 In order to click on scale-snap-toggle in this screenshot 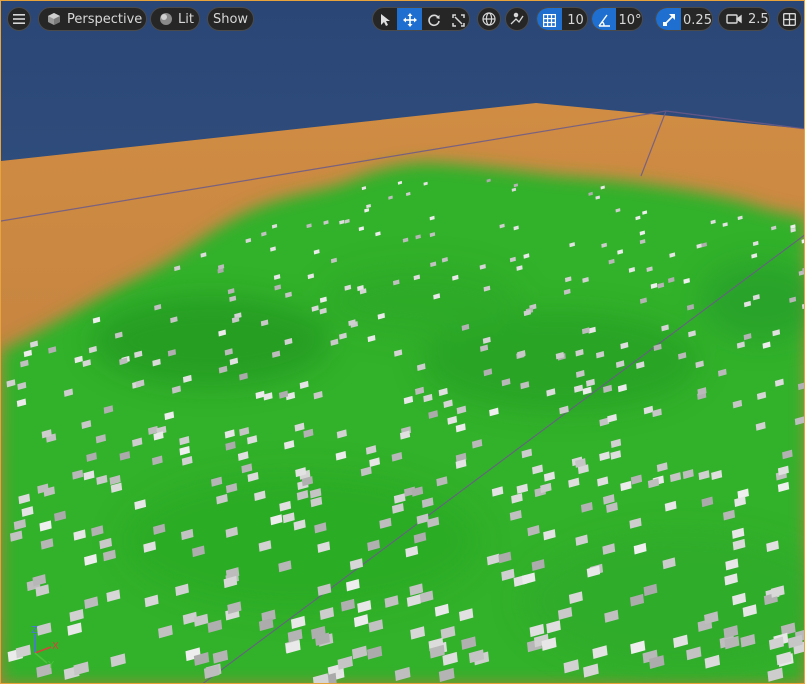, I will do `click(668, 19)`.